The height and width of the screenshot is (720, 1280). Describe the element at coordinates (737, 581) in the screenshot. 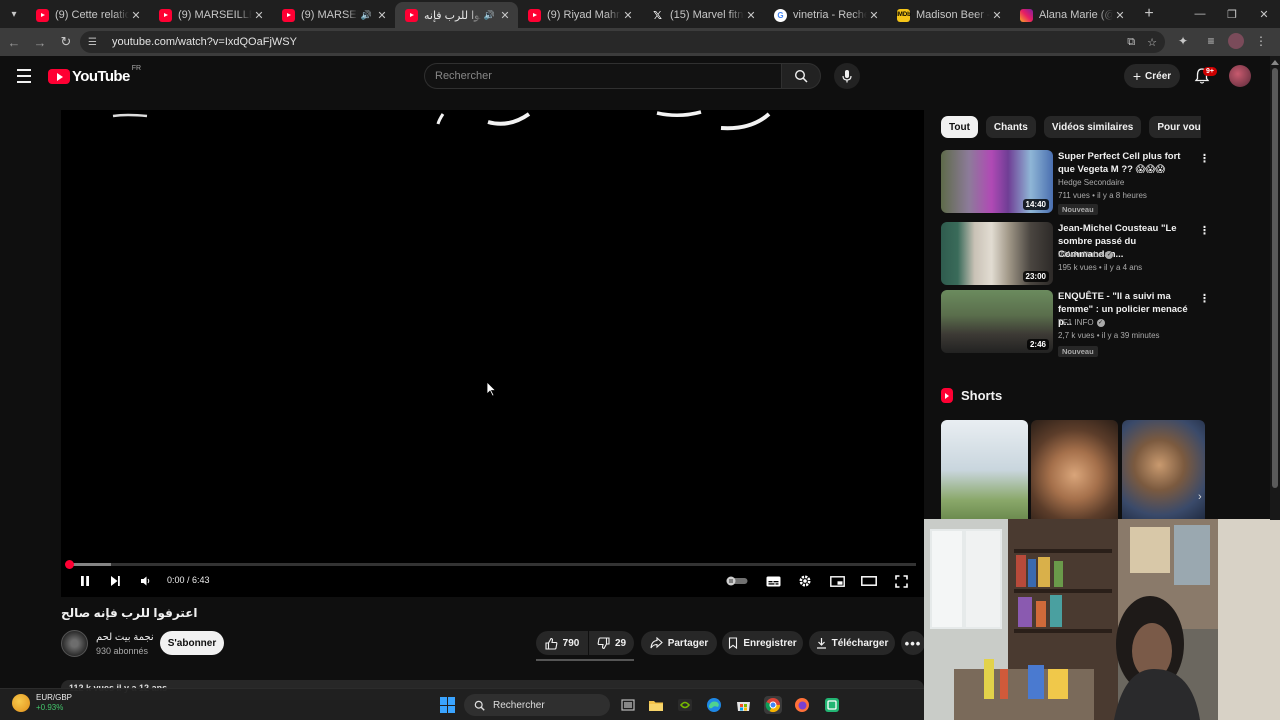

I see `autoplay-toggle` at that location.